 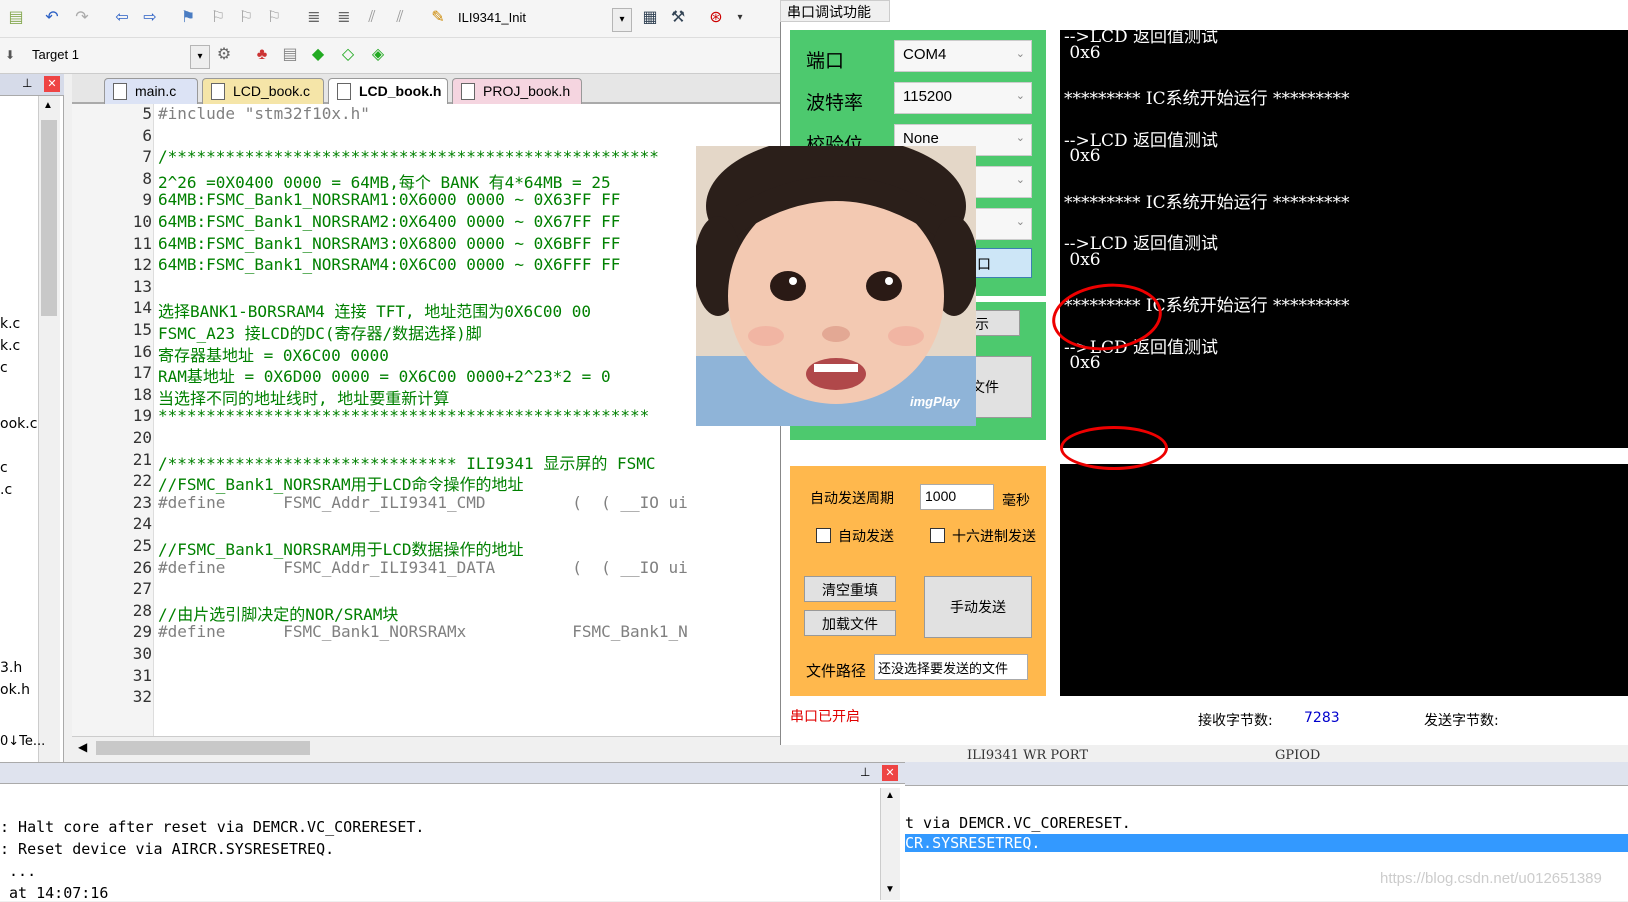 I want to click on nav-back-icon: ⇦, so click(x=122, y=18).